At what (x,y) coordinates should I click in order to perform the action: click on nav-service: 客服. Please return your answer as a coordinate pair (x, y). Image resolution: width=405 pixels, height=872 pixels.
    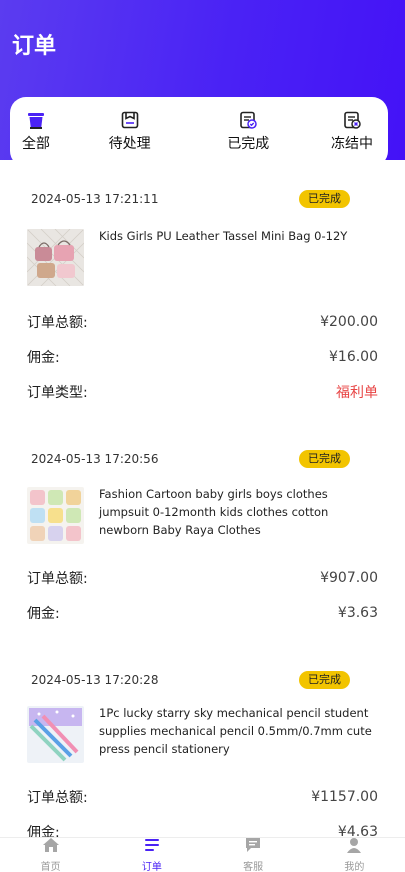
    Looking at the image, I should click on (253, 854).